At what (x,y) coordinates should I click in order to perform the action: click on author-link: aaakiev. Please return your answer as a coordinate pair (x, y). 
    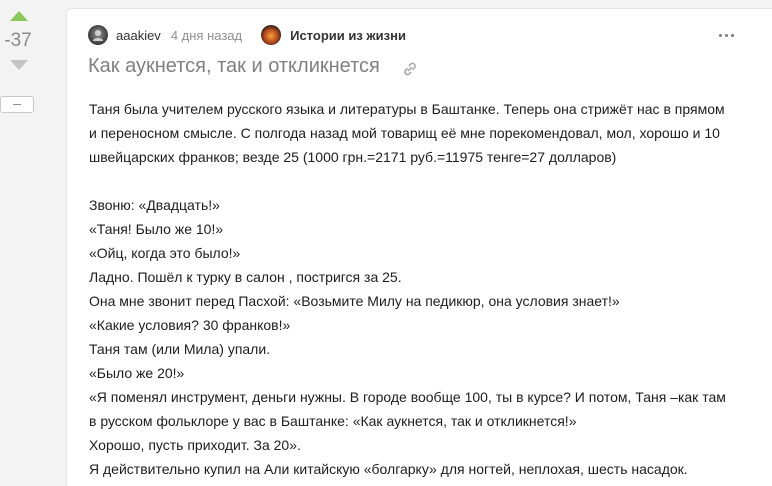
    Looking at the image, I should click on (138, 35).